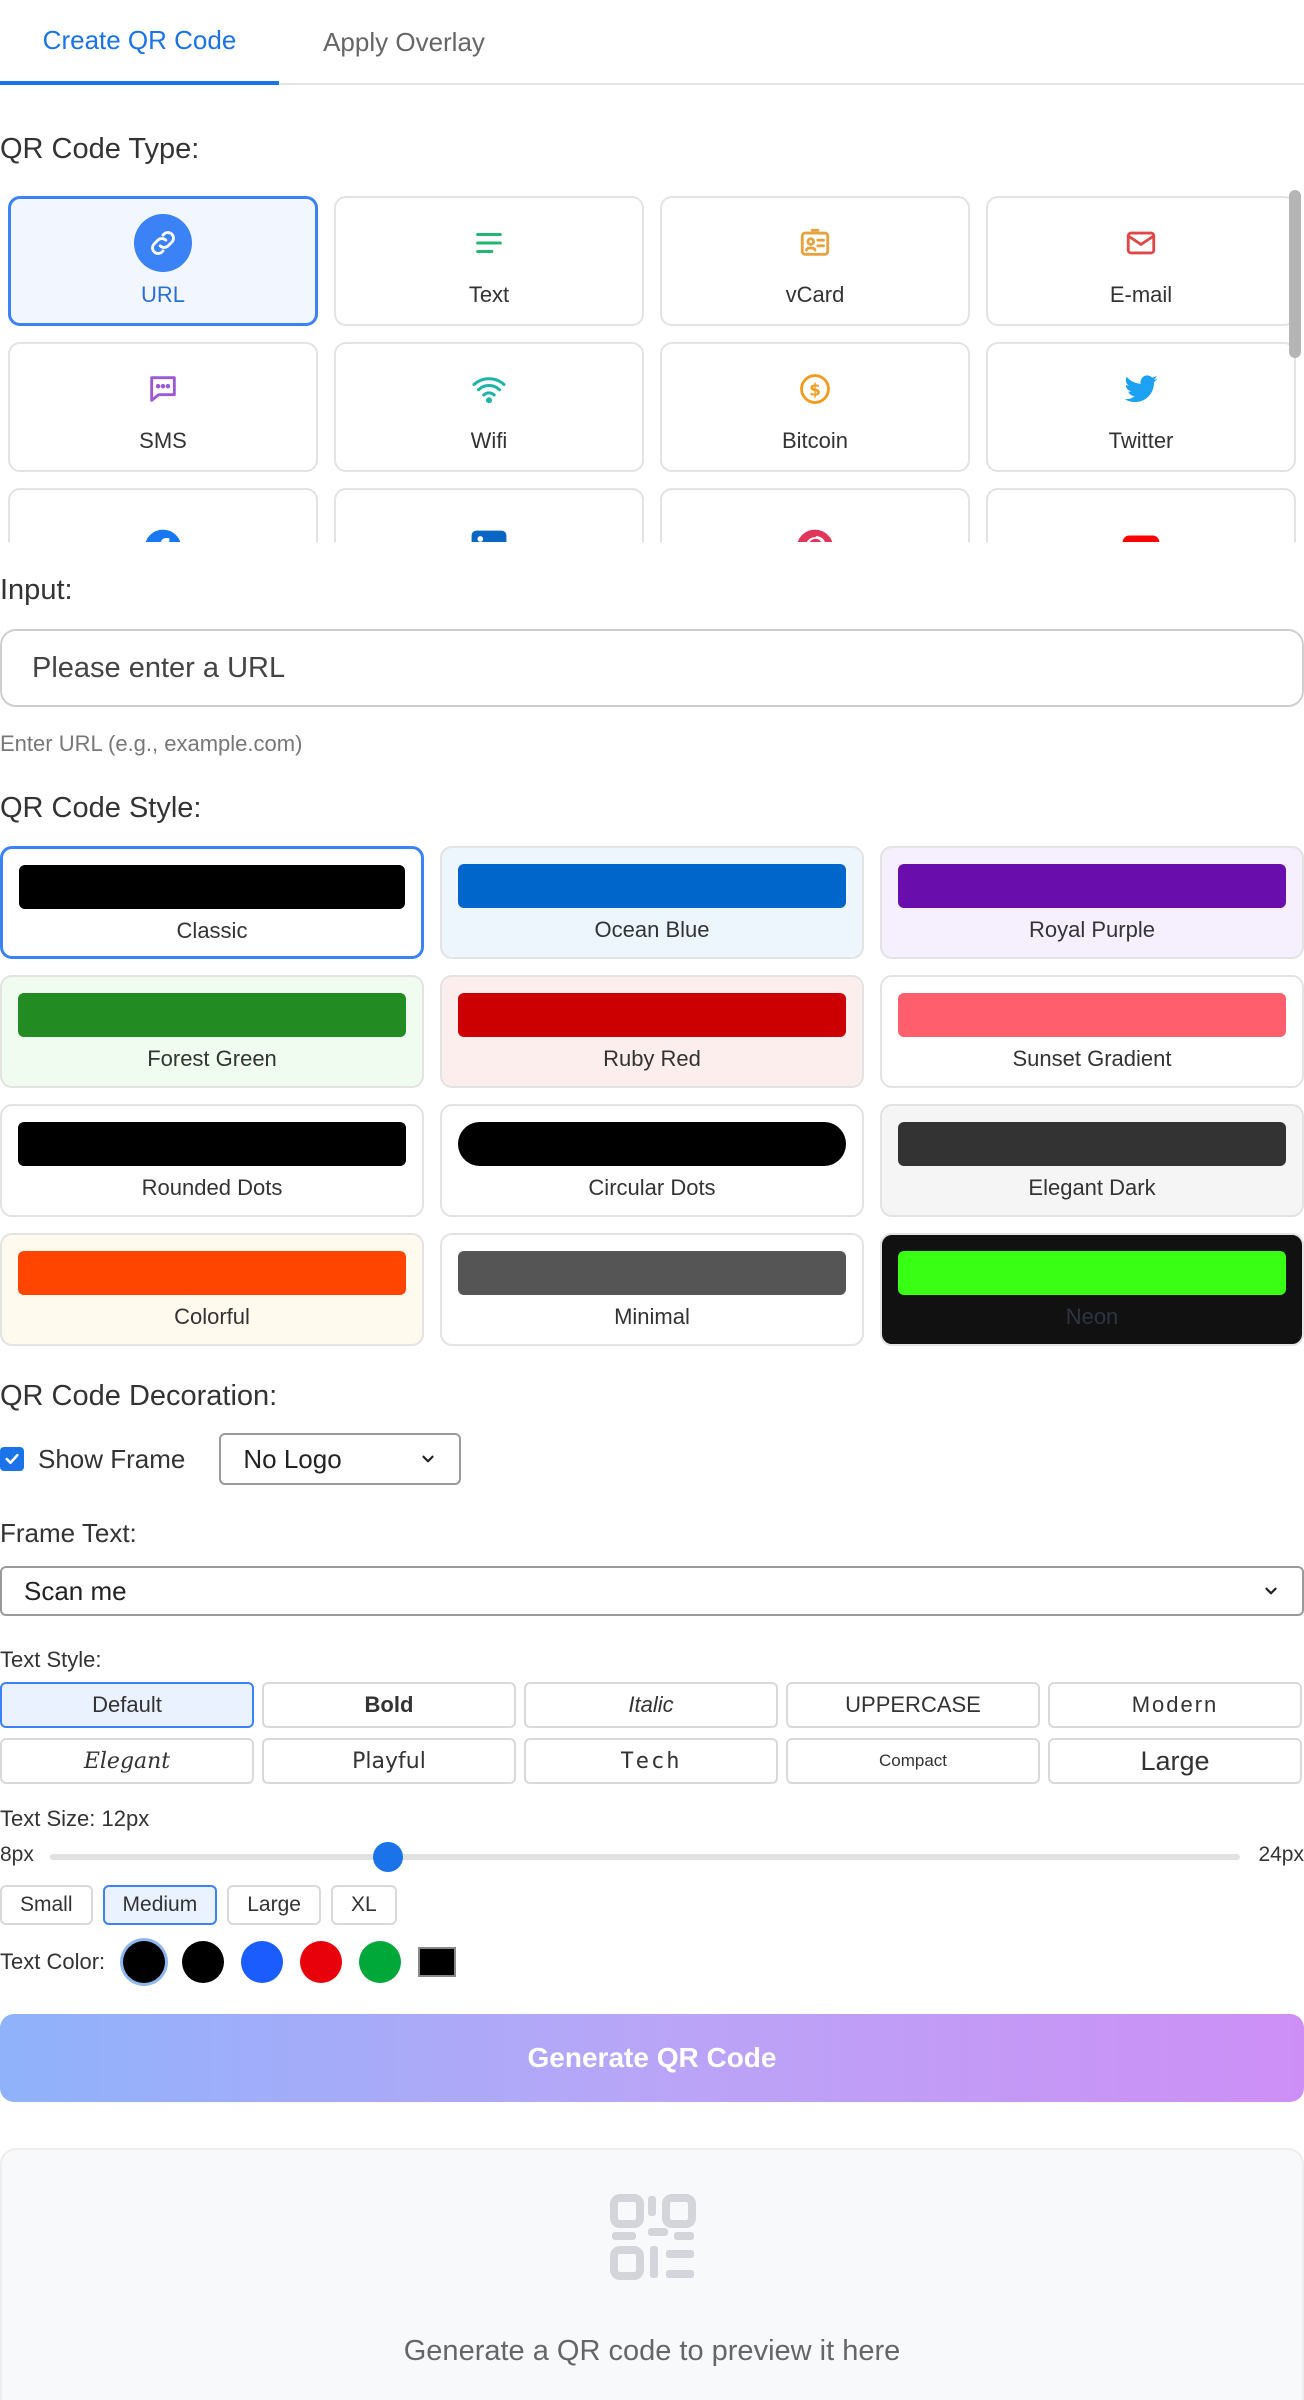 The height and width of the screenshot is (2400, 1304). I want to click on qr-type-label-text: Wifi, so click(489, 440).